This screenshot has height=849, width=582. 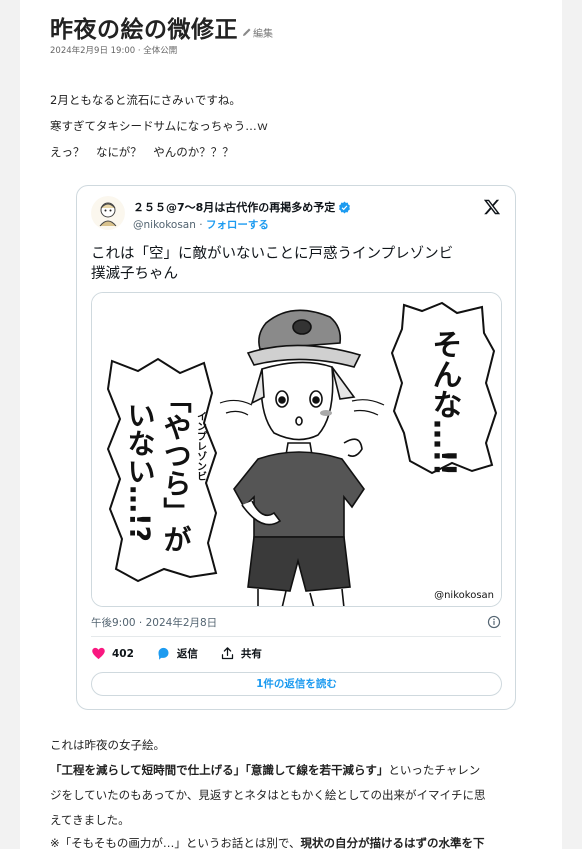 What do you see at coordinates (140, 471) in the screenshot?
I see `bubble-left-col2: いない…!?` at bounding box center [140, 471].